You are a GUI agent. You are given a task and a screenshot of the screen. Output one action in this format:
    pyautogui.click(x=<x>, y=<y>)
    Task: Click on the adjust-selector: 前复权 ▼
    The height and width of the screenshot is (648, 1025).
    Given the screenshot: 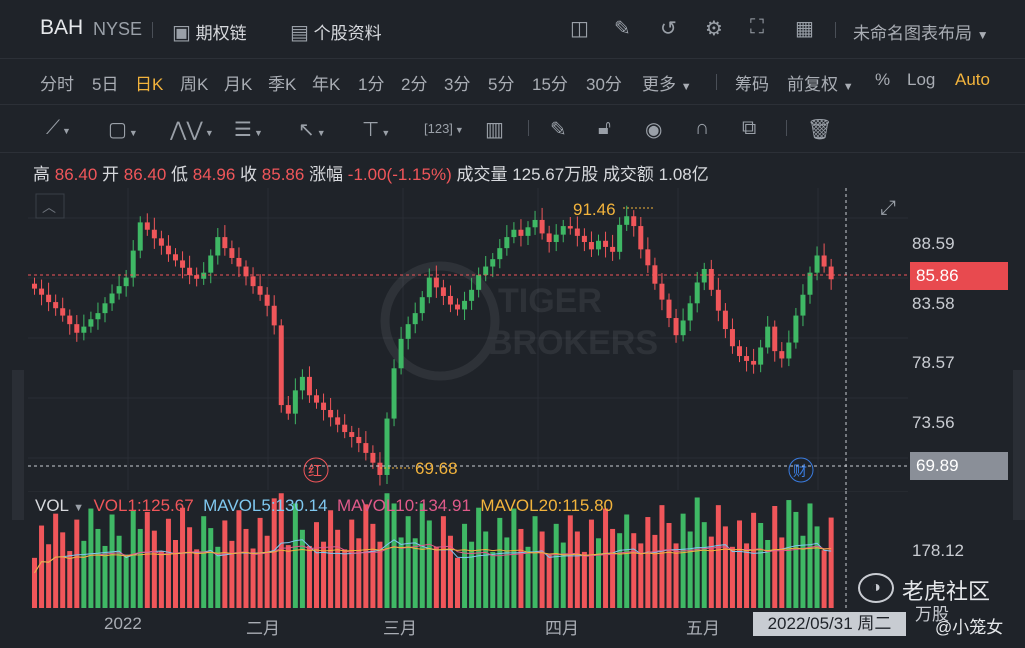 What is the action you would take?
    pyautogui.click(x=820, y=82)
    